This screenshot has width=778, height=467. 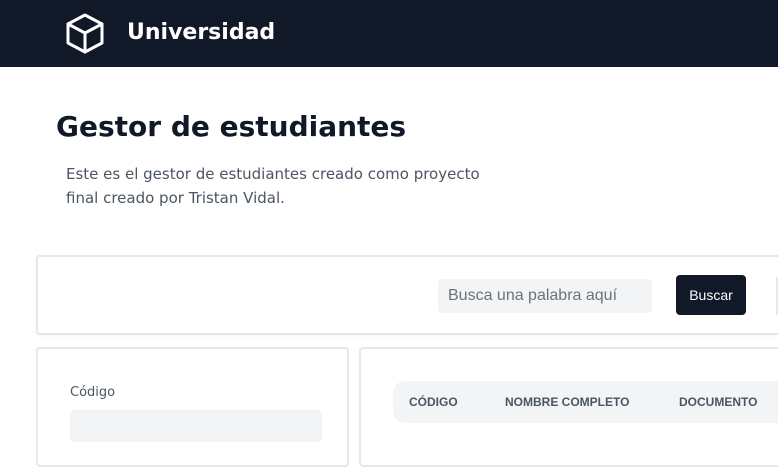 I want to click on column-header-documento: DOCUMENTO, so click(x=718, y=402).